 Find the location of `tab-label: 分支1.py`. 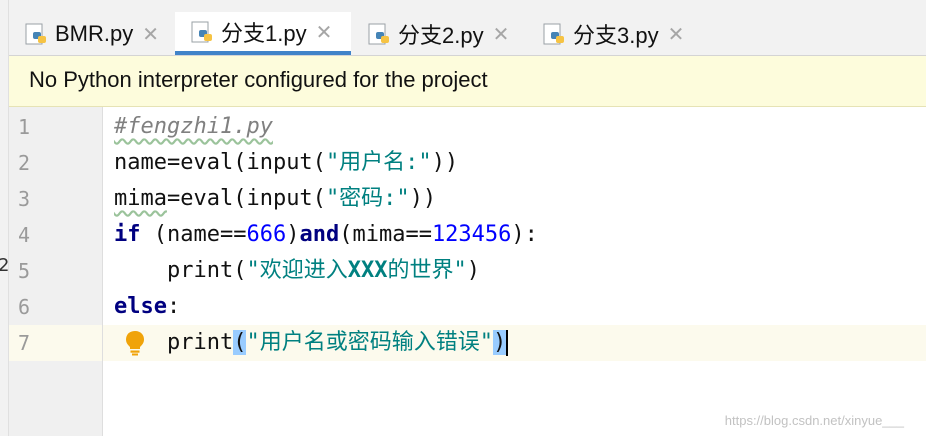

tab-label: 分支1.py is located at coordinates (264, 33).